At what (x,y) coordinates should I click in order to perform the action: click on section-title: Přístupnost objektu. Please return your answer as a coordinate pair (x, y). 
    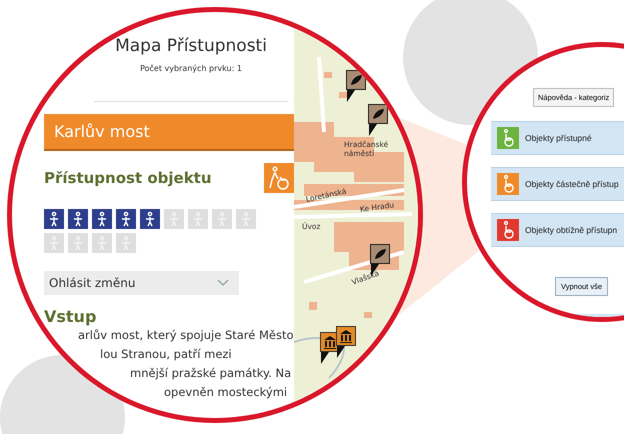
    Looking at the image, I should click on (128, 178).